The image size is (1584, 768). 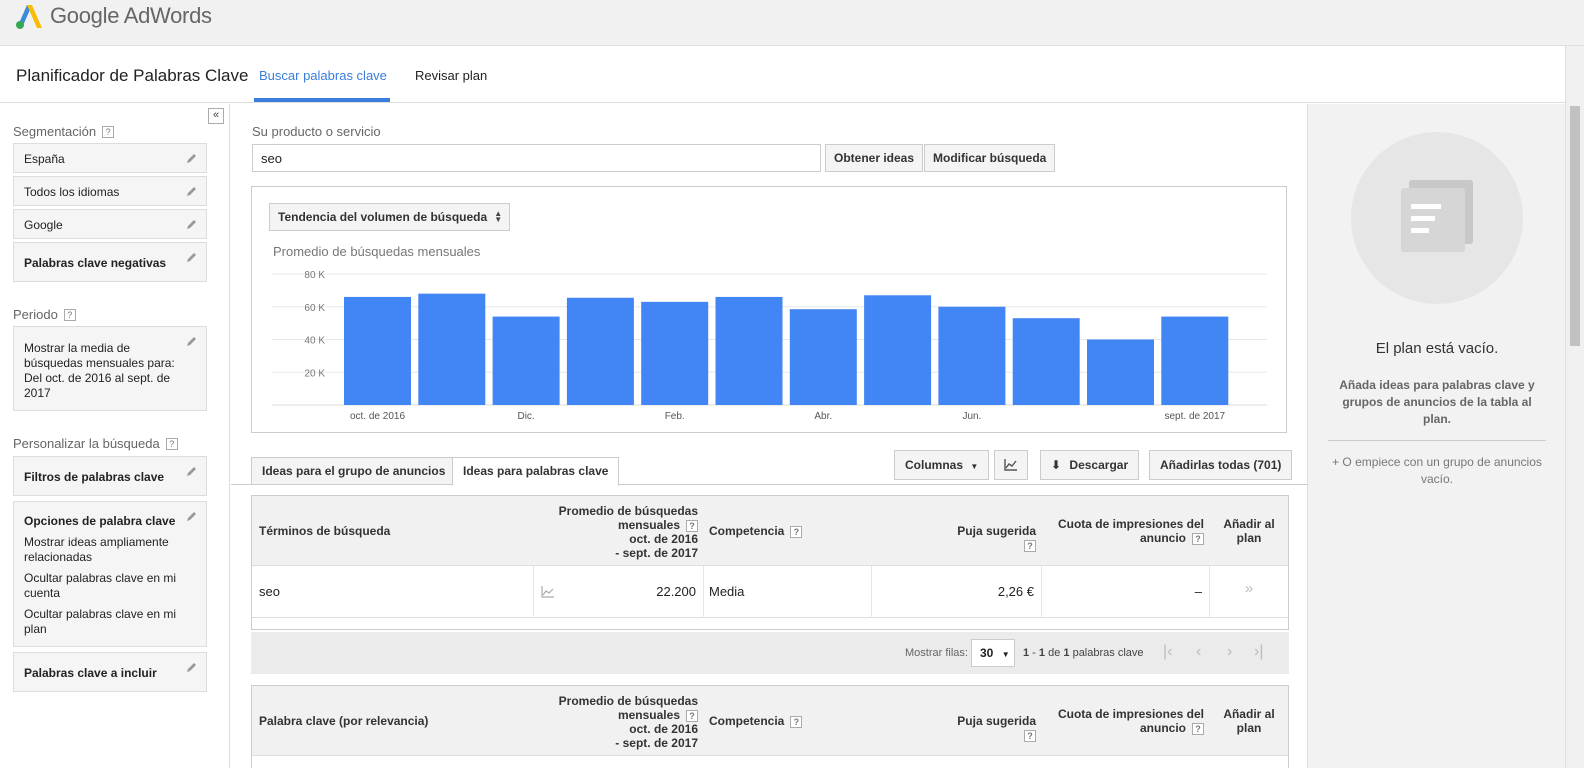 What do you see at coordinates (1221, 465) in the screenshot?
I see `add-all-button: Añadirlas todas (701)` at bounding box center [1221, 465].